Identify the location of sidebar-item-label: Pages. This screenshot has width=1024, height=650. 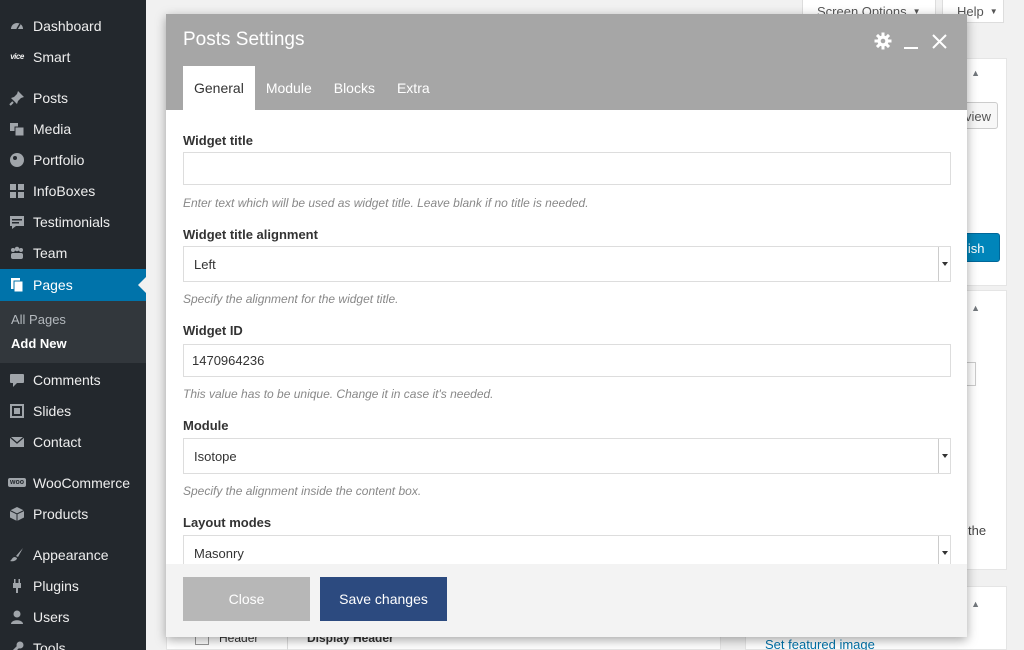
(53, 285).